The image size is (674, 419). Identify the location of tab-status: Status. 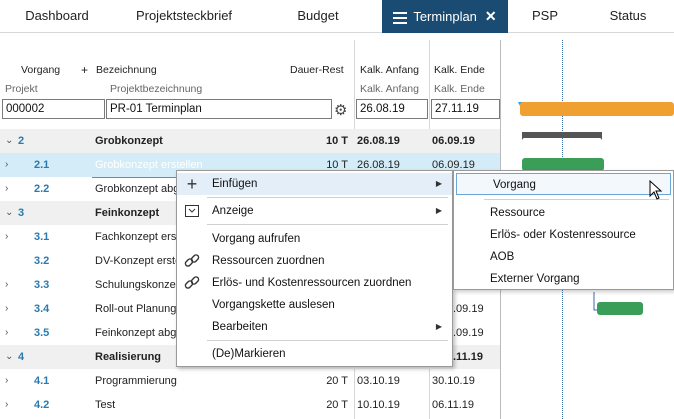
(628, 16).